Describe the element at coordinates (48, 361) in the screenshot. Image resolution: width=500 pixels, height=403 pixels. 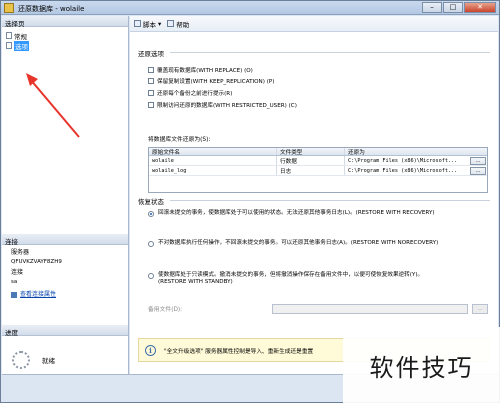
I see `progress-status: 就绪` at that location.